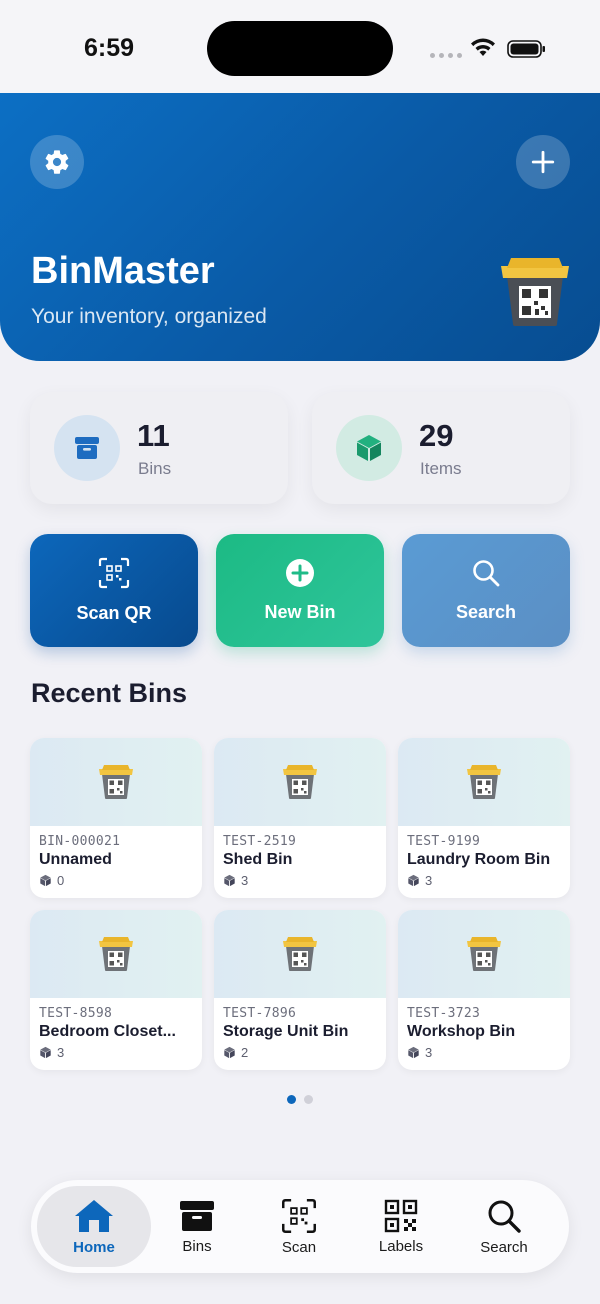  I want to click on tab-labels-label: Labels, so click(401, 1246).